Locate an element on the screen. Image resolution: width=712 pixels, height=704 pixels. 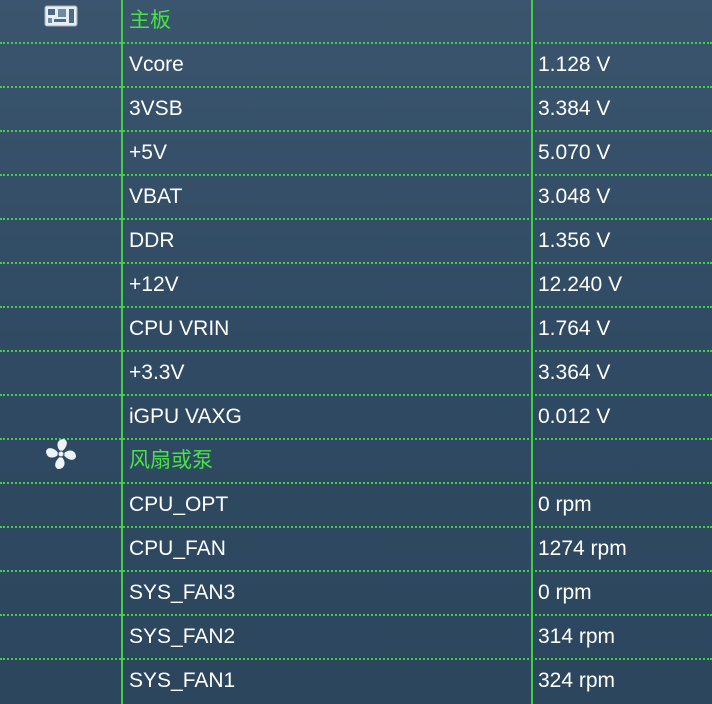
fan-icon is located at coordinates (61, 461).